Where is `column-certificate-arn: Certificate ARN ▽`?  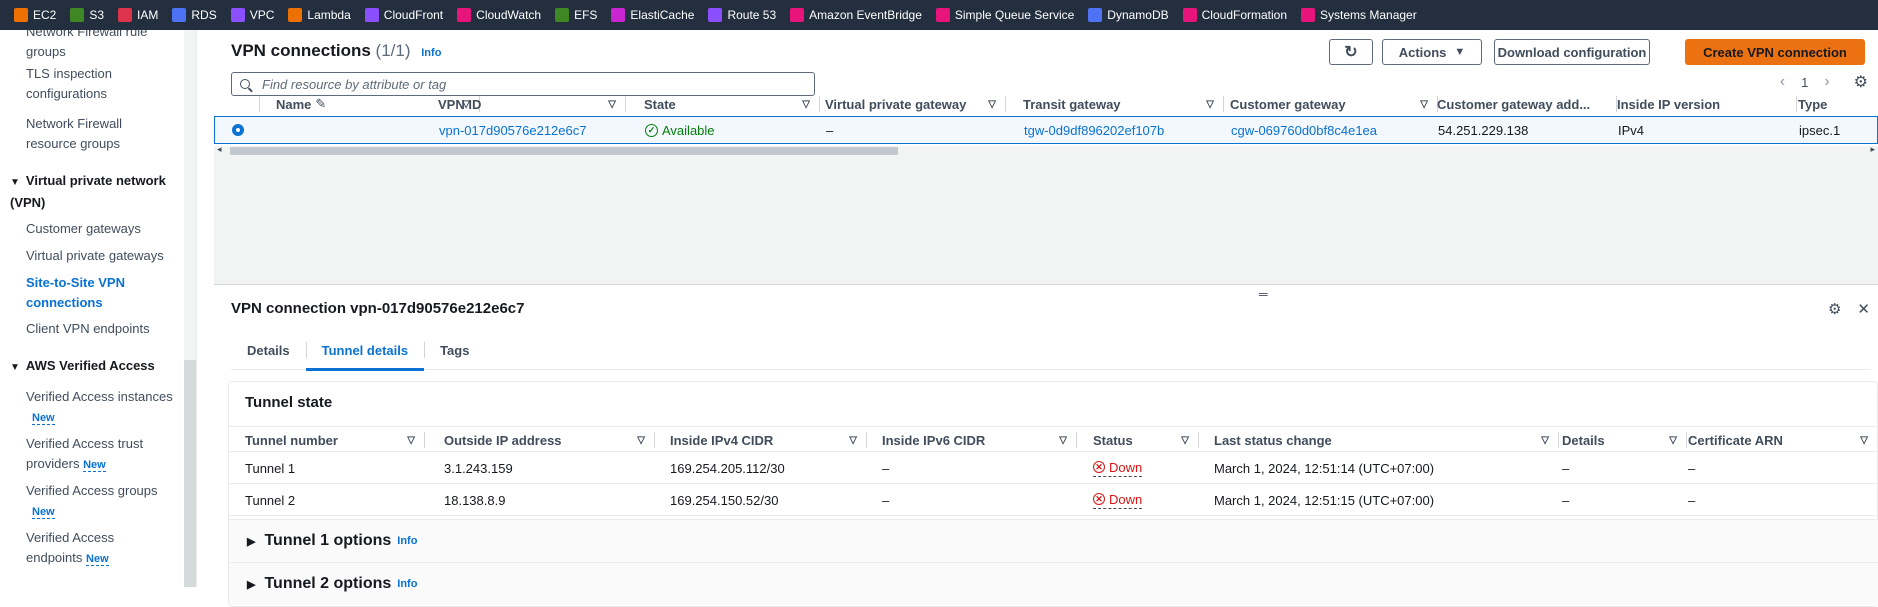 column-certificate-arn: Certificate ARN ▽ is located at coordinates (1783, 440).